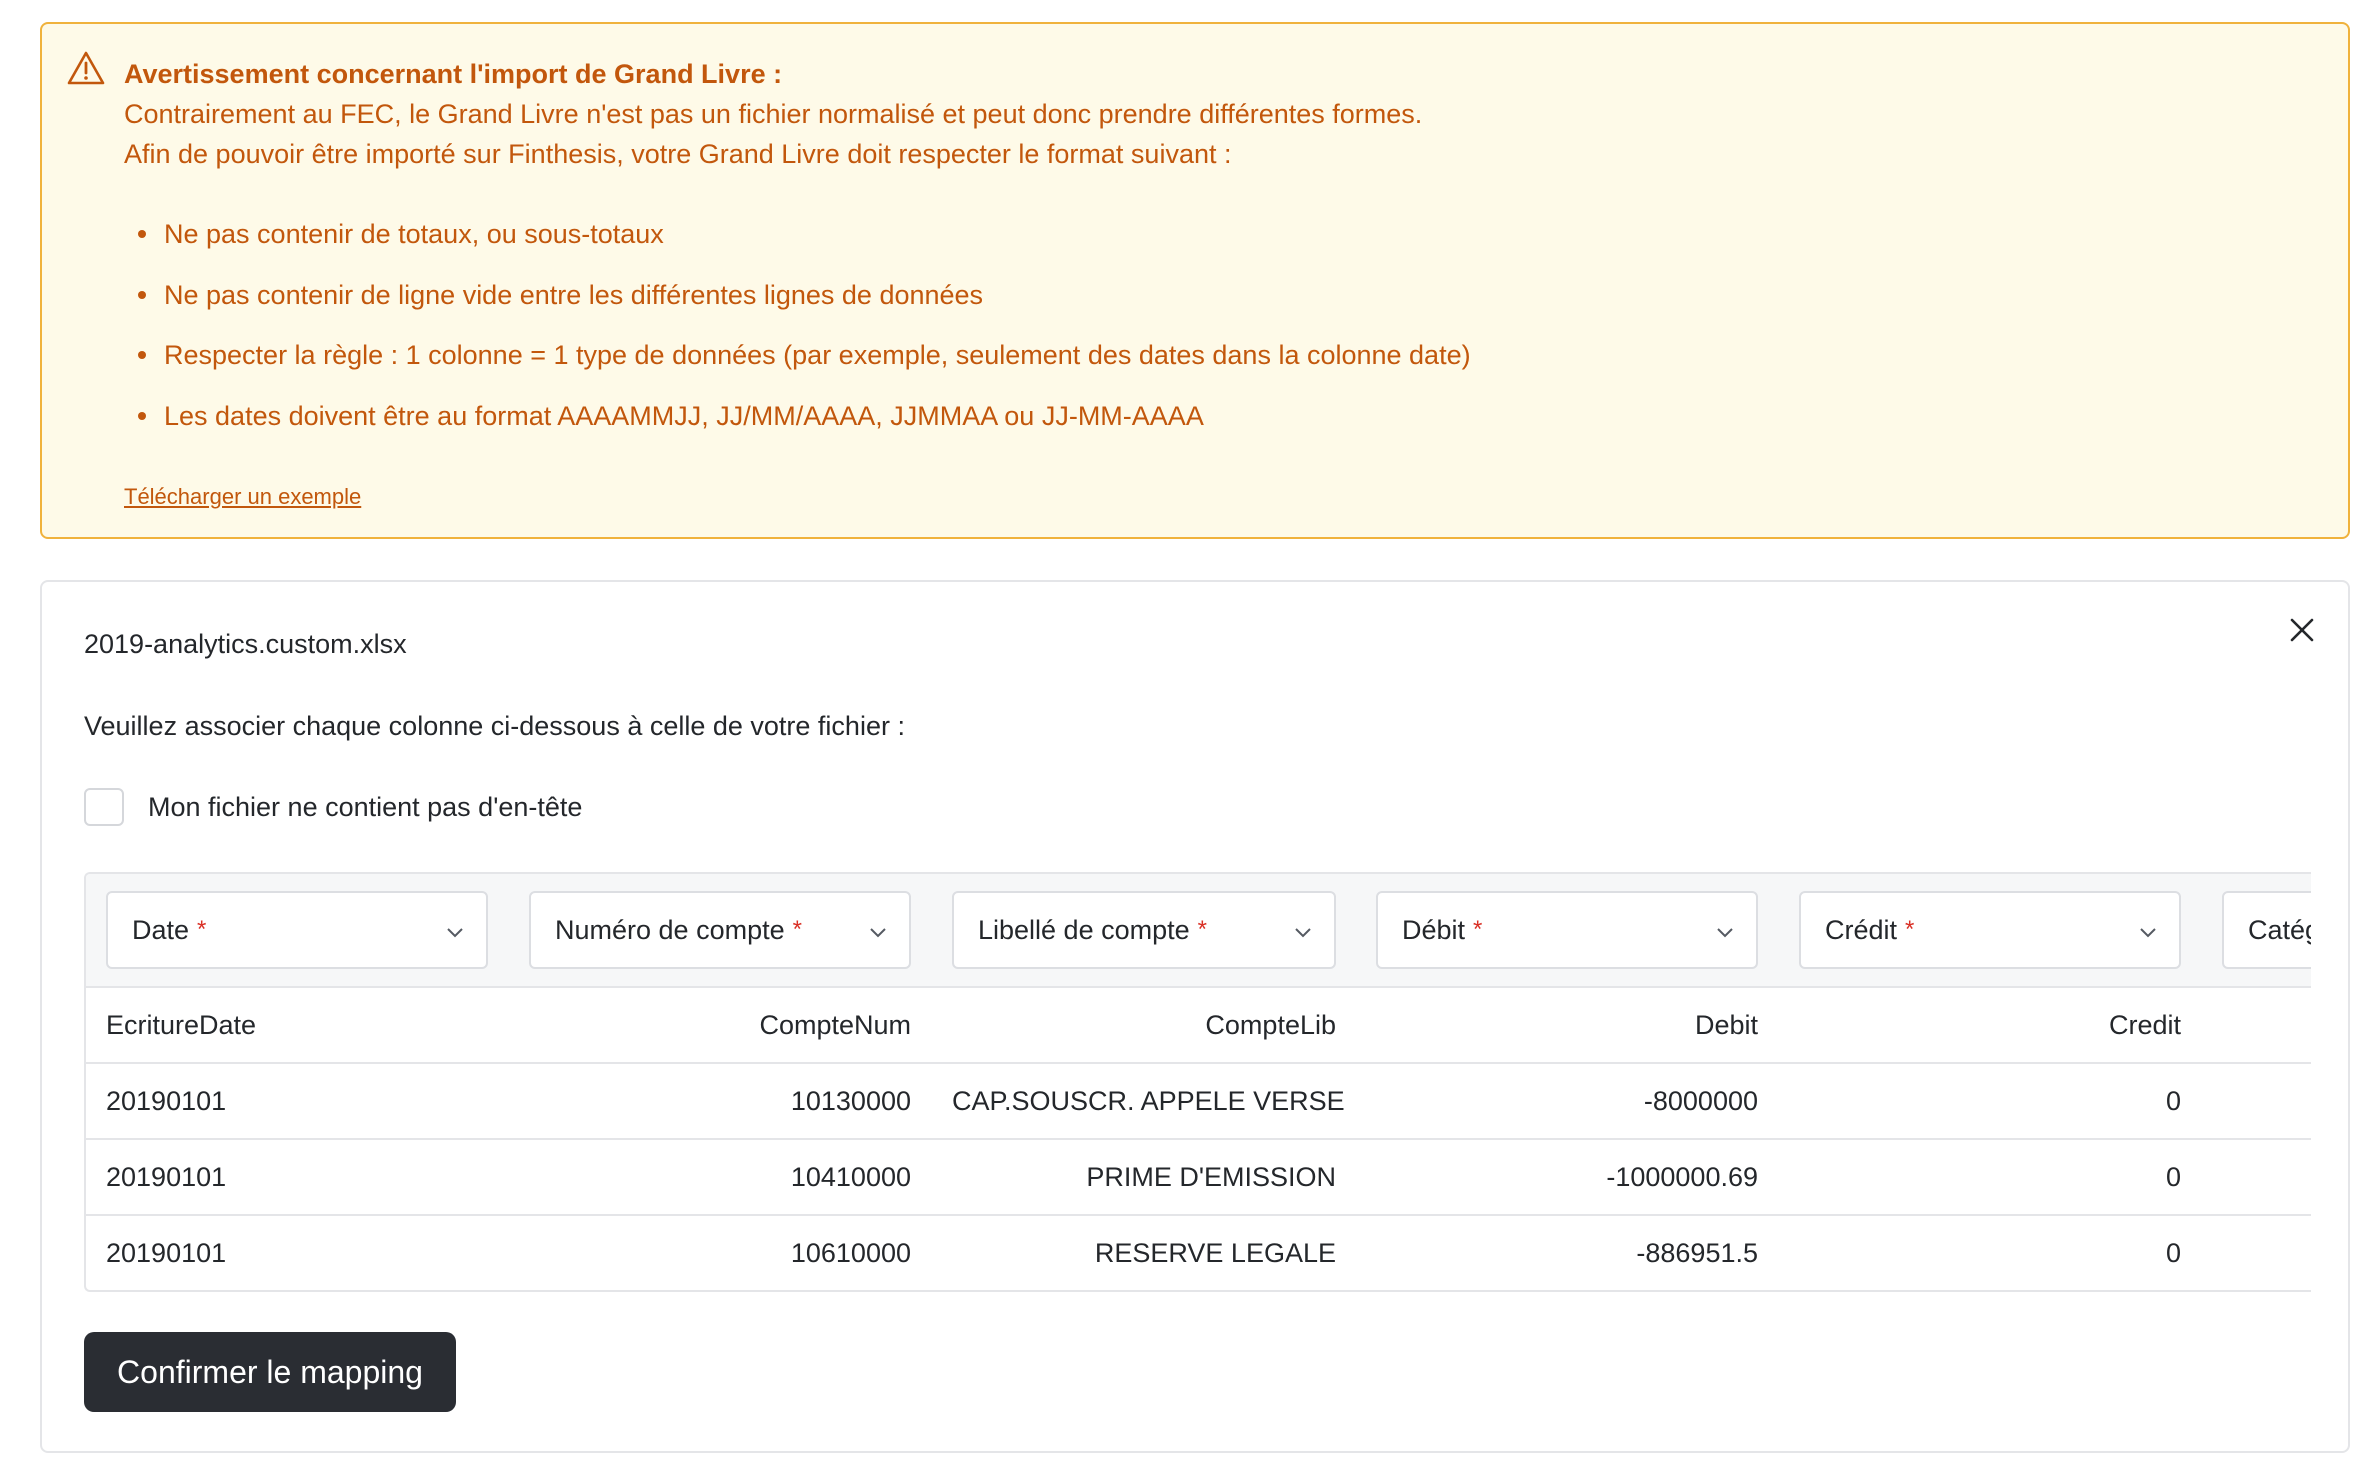  I want to click on column-header-account-number: CompteNum, so click(835, 1025).